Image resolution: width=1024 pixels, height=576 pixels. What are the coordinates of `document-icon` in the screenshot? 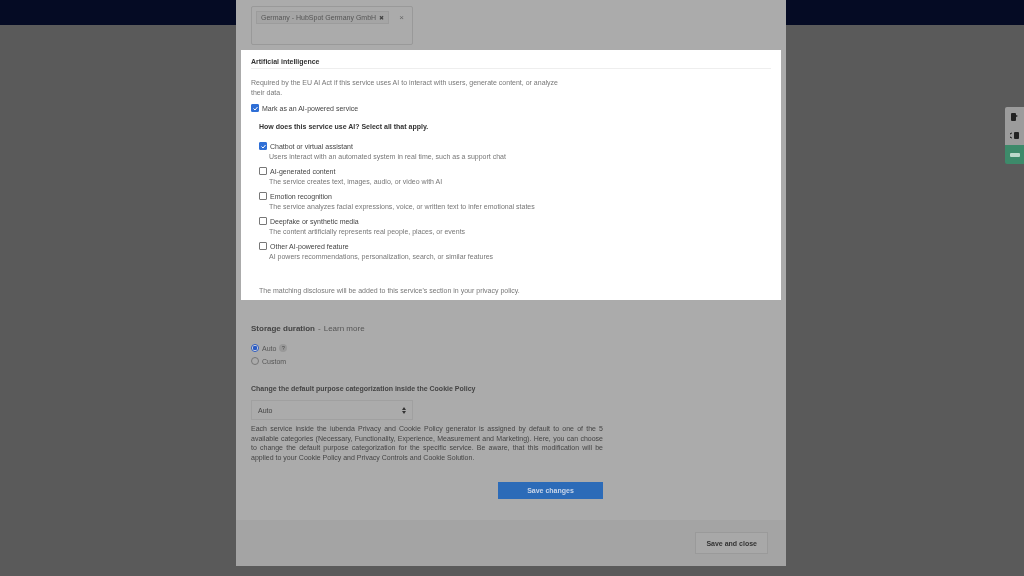 It's located at (1014, 116).